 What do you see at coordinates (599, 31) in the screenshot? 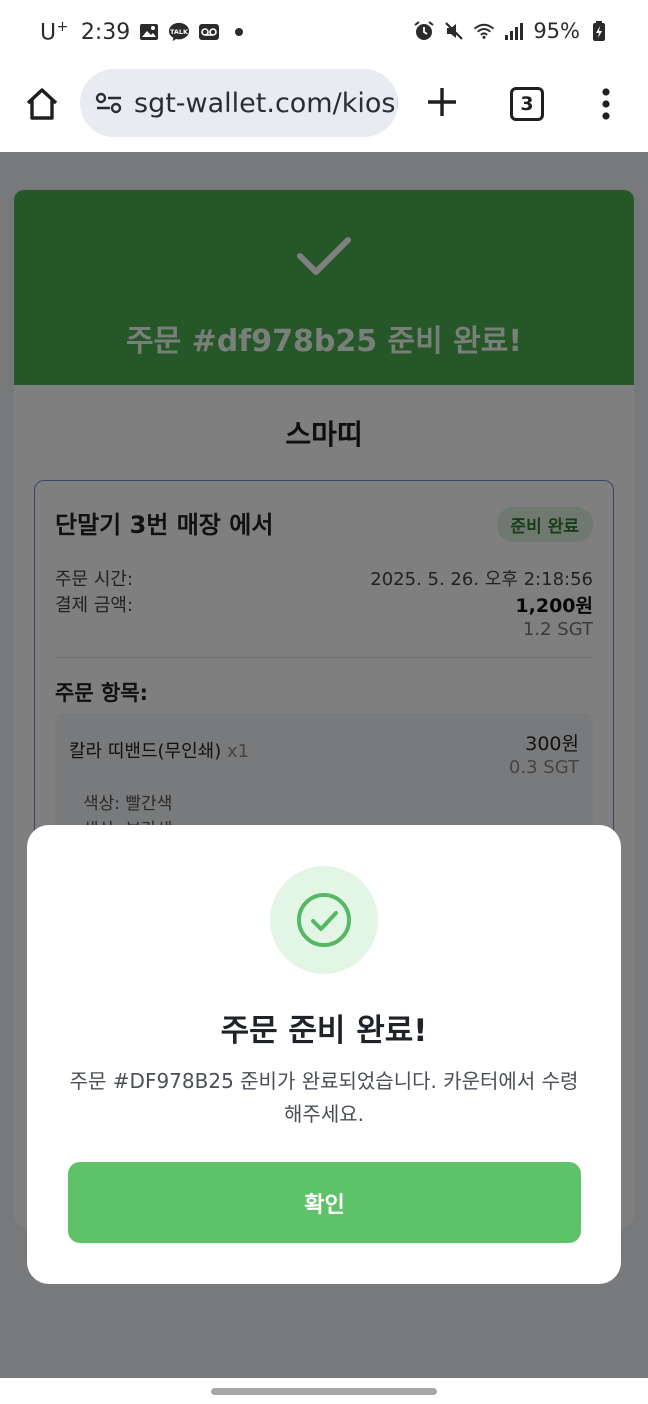
I see `battery-charging-icon` at bounding box center [599, 31].